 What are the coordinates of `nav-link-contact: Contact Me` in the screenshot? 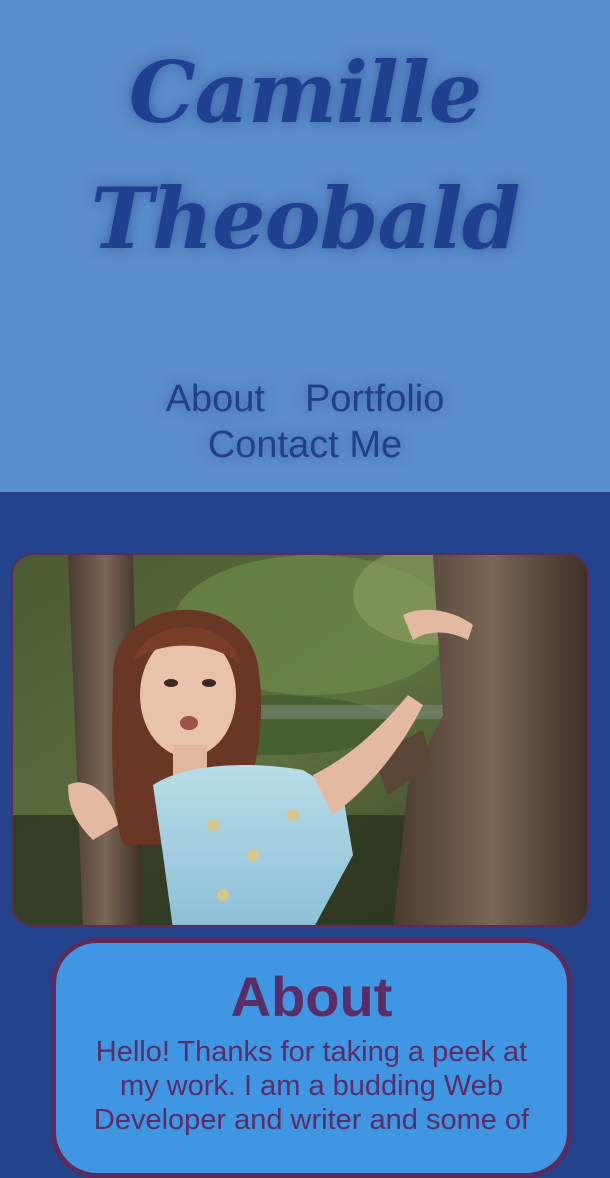 It's located at (305, 445).